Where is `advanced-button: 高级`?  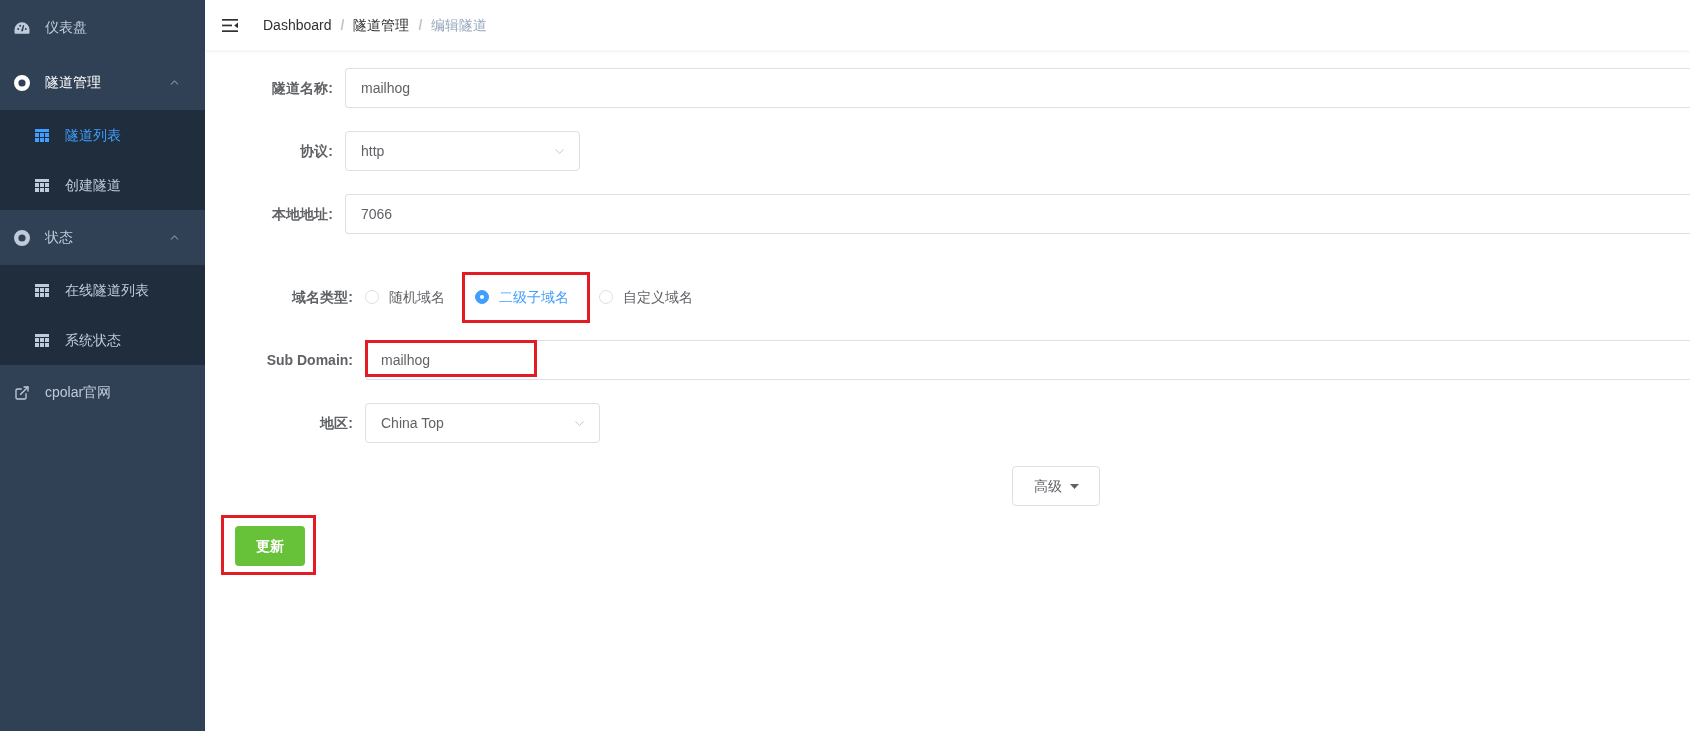
advanced-button: 高级 is located at coordinates (1056, 486).